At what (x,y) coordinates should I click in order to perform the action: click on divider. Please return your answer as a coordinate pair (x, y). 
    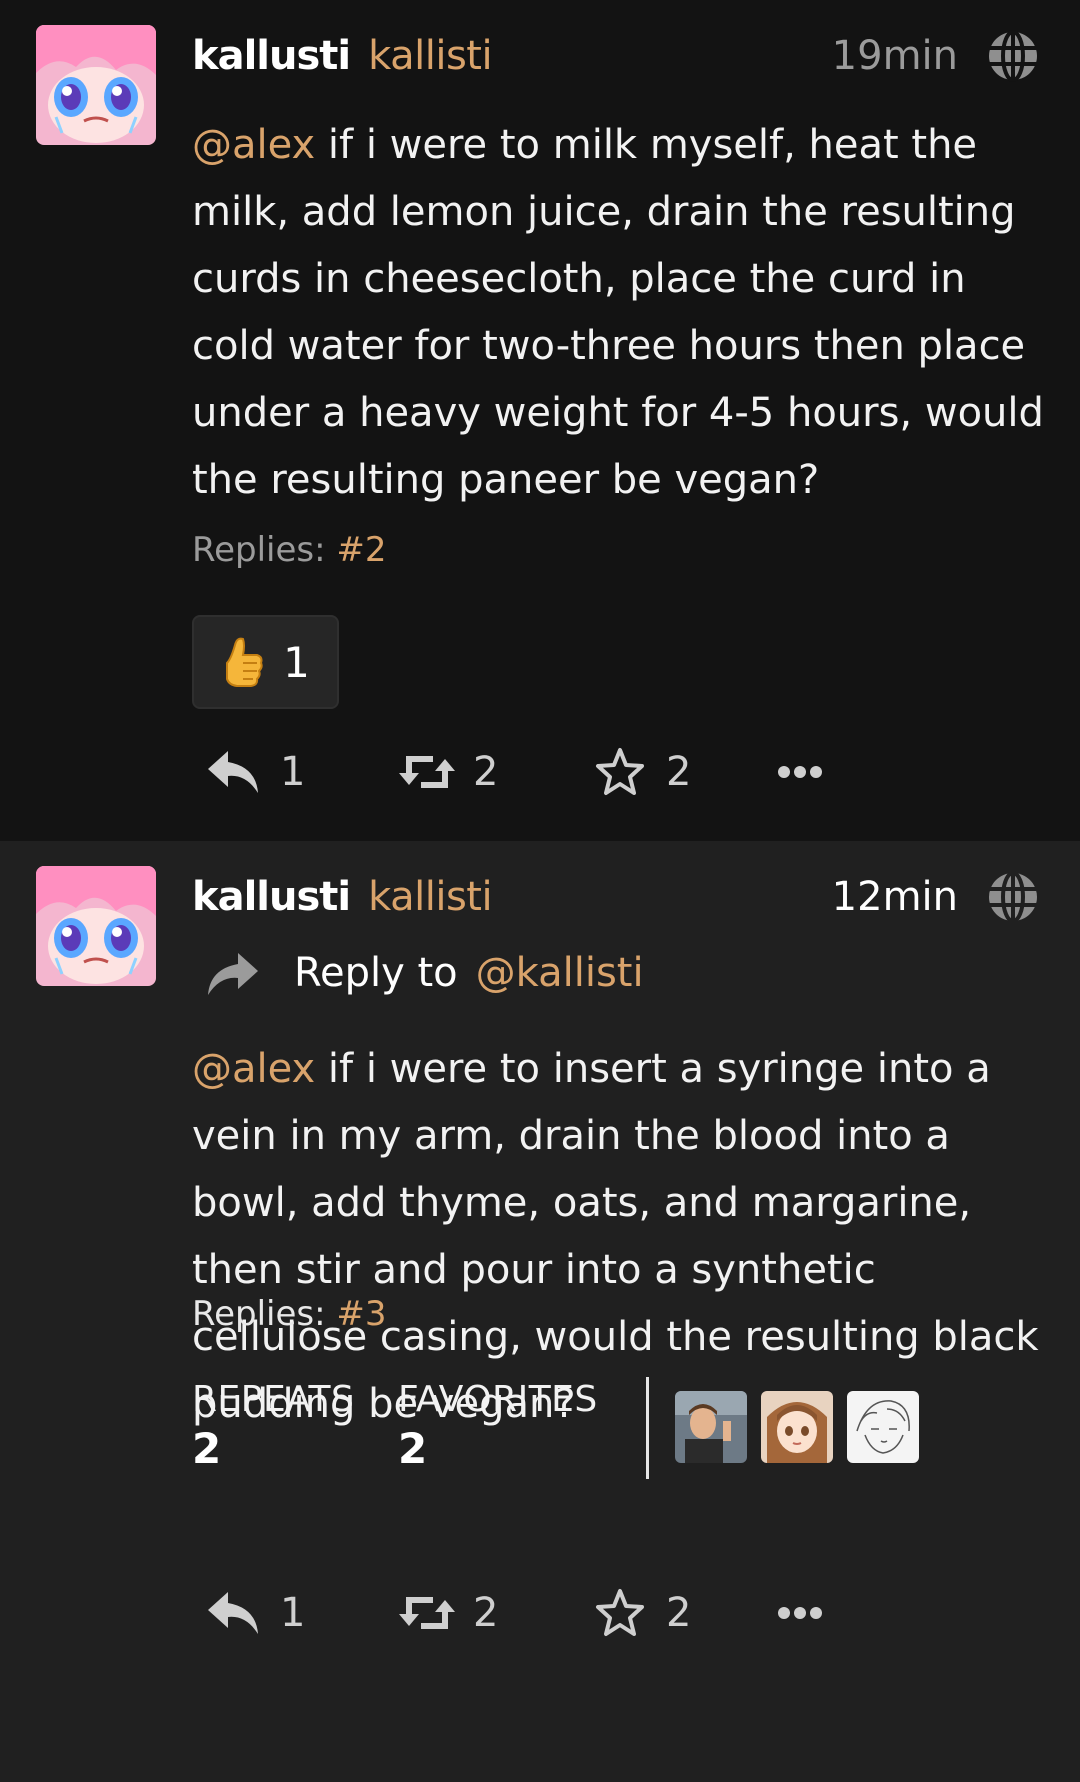
    Looking at the image, I should click on (647, 1428).